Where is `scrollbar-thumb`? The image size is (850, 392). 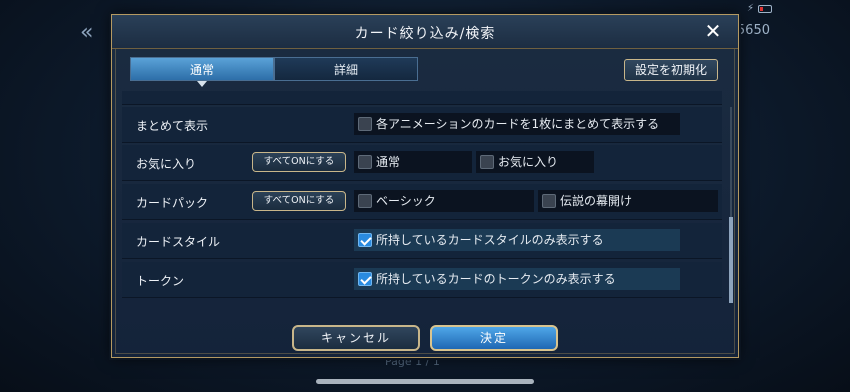
scrollbar-thumb is located at coordinates (731, 260).